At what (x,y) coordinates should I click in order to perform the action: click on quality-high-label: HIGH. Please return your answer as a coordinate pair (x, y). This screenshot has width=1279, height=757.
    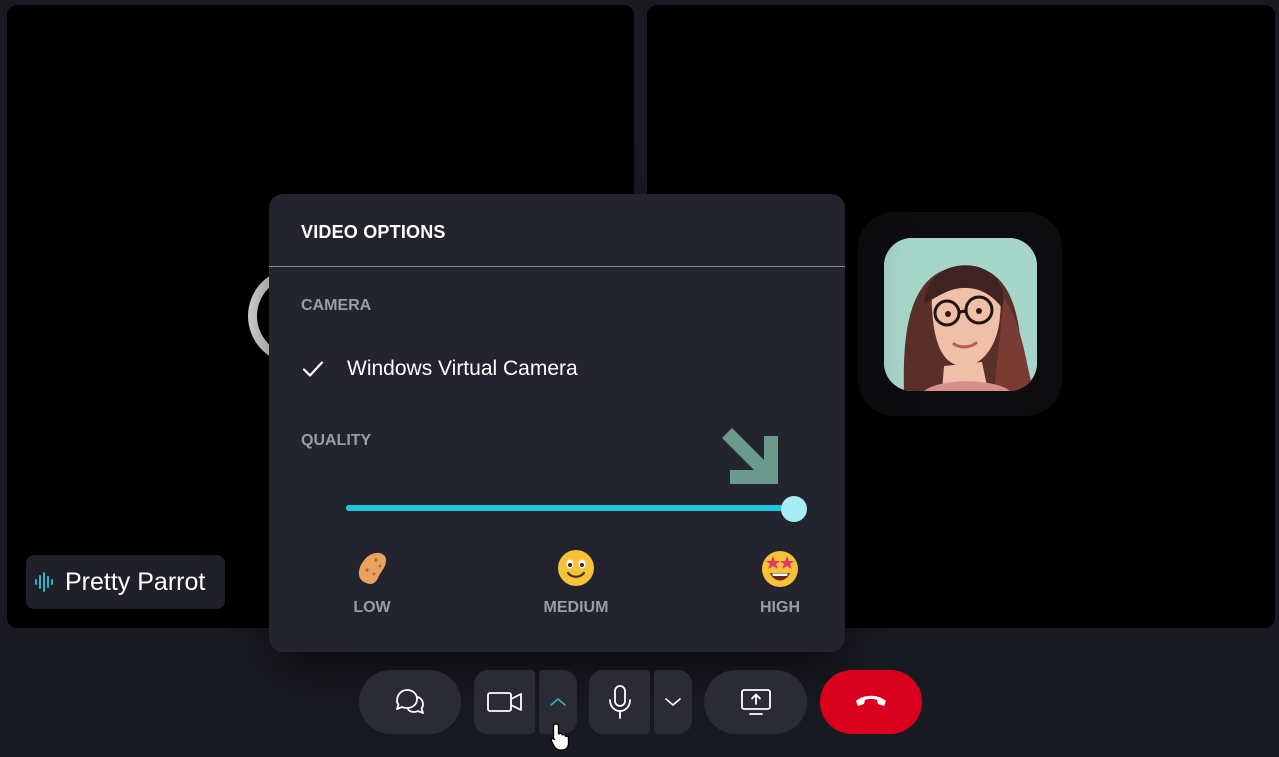
    Looking at the image, I should click on (780, 607).